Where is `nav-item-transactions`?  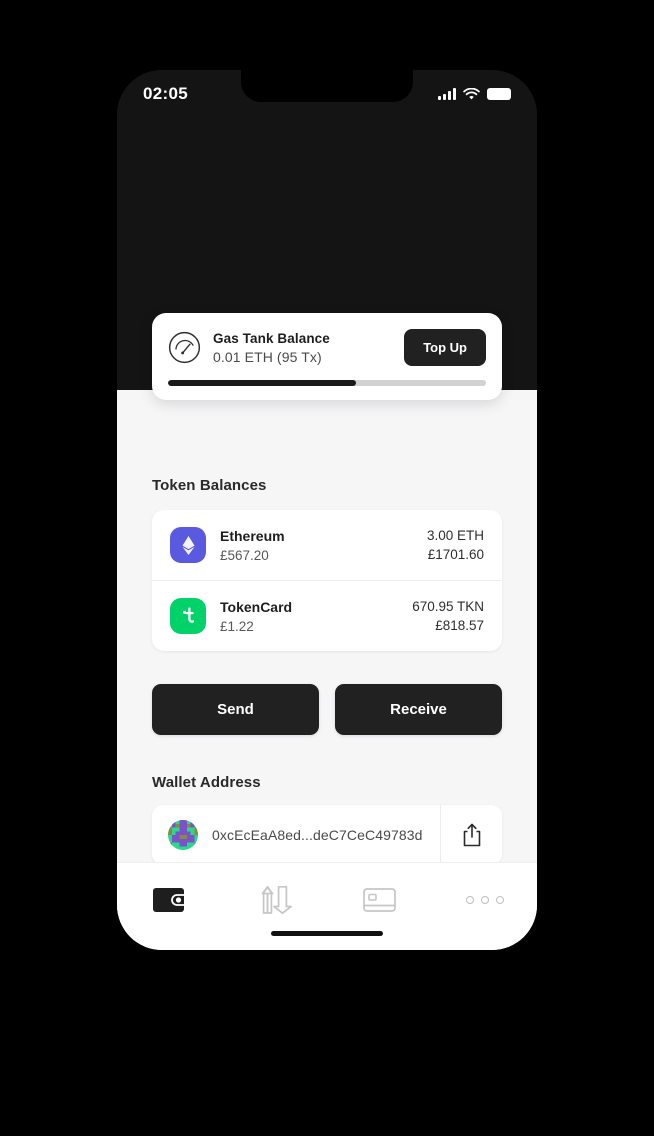
nav-item-transactions is located at coordinates (274, 900).